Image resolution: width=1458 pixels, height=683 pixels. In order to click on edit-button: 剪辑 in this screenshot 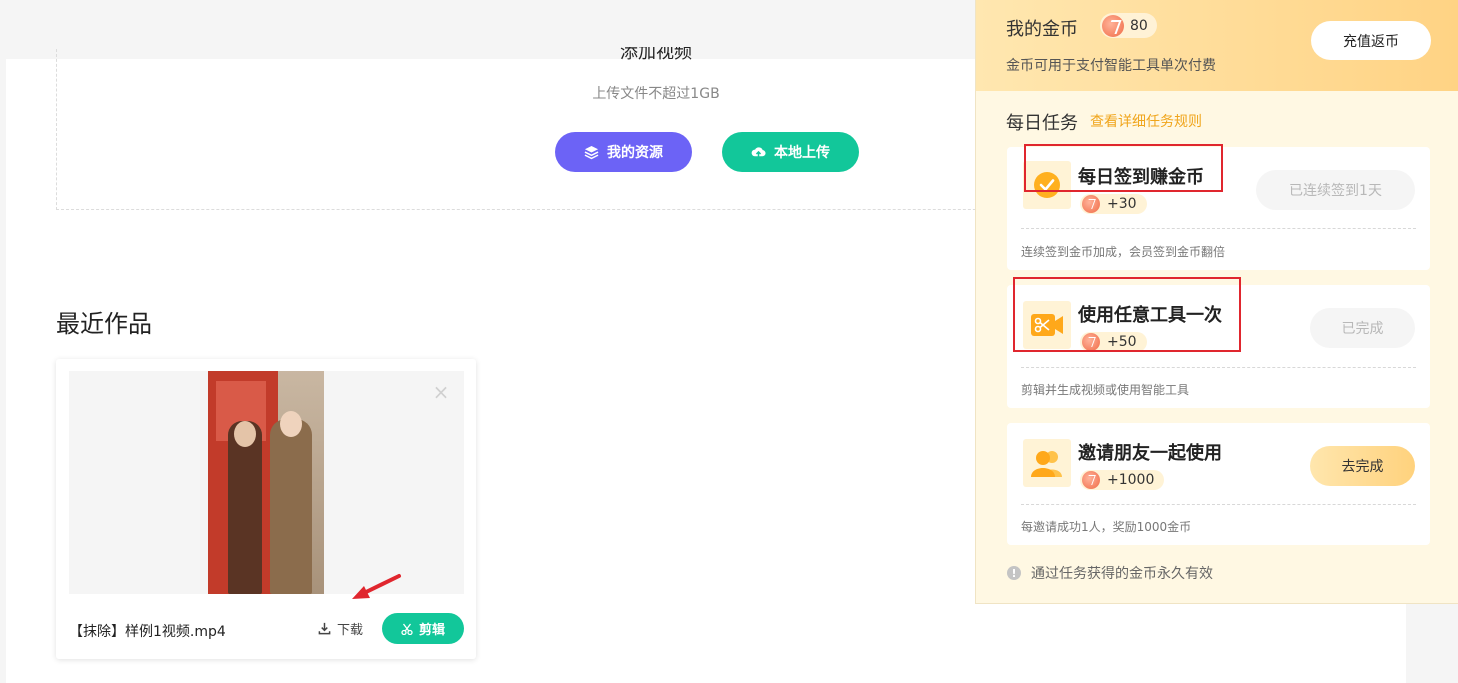, I will do `click(423, 628)`.